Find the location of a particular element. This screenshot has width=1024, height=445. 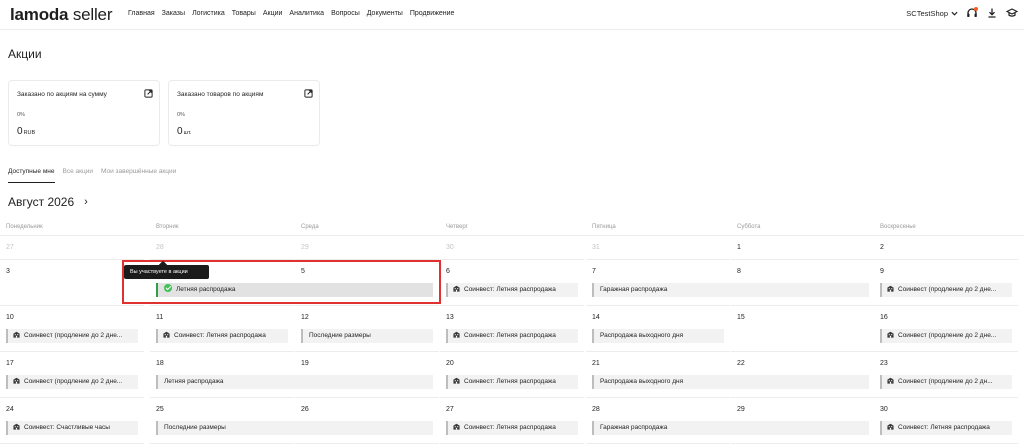

promotion-event-label: Последние размеры is located at coordinates (195, 427).